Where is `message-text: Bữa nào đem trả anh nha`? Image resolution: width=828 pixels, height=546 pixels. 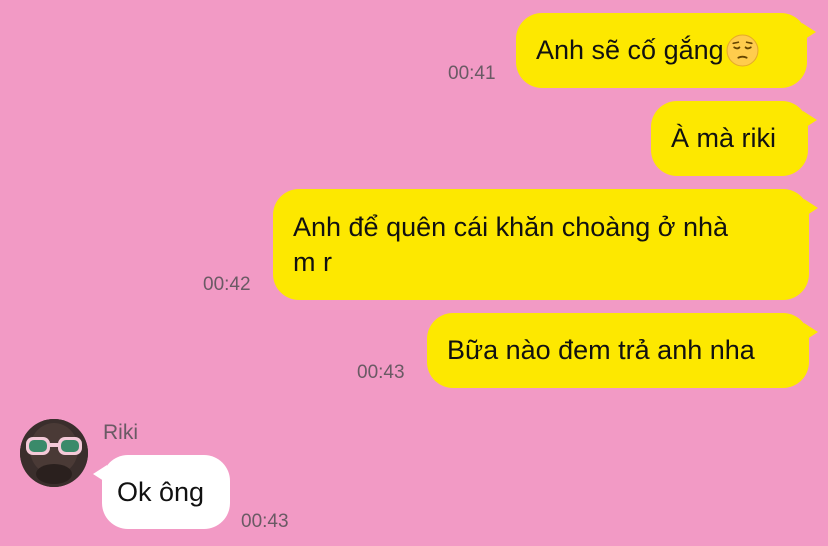
message-text: Bữa nào đem trả anh nha is located at coordinates (601, 350).